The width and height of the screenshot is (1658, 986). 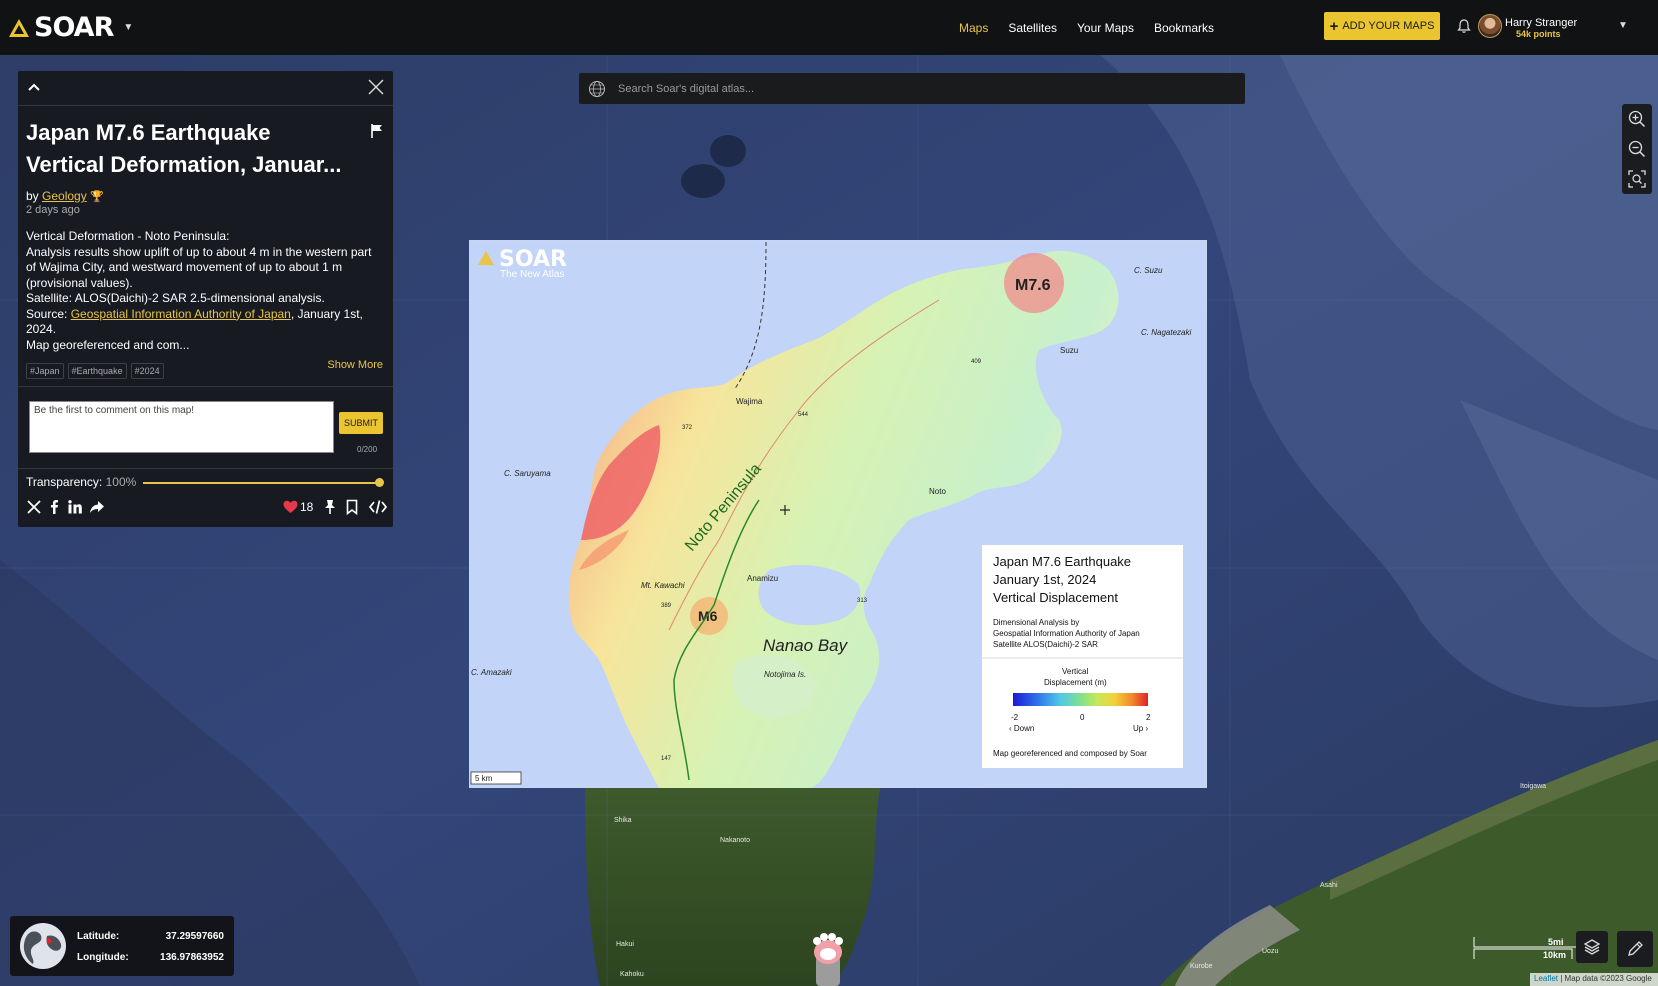 I want to click on chevron-up-icon, so click(x=34, y=87).